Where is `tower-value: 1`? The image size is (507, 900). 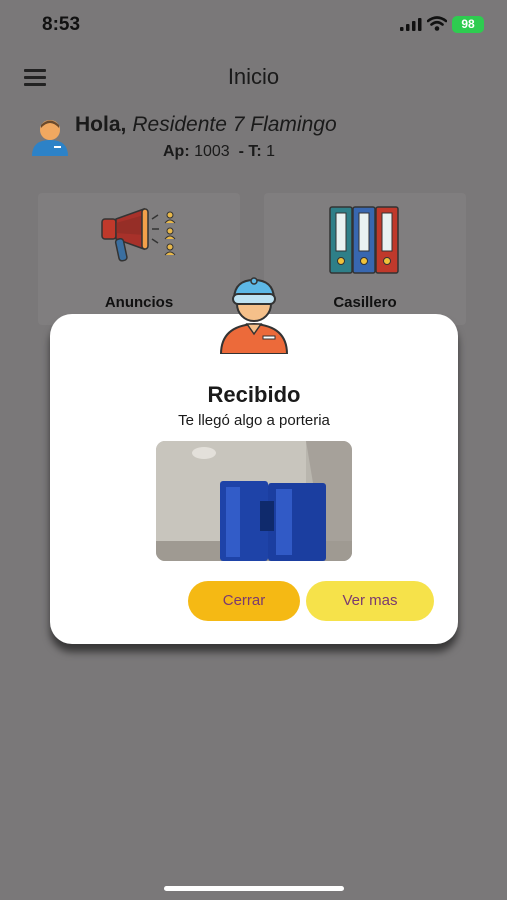 tower-value: 1 is located at coordinates (271, 151).